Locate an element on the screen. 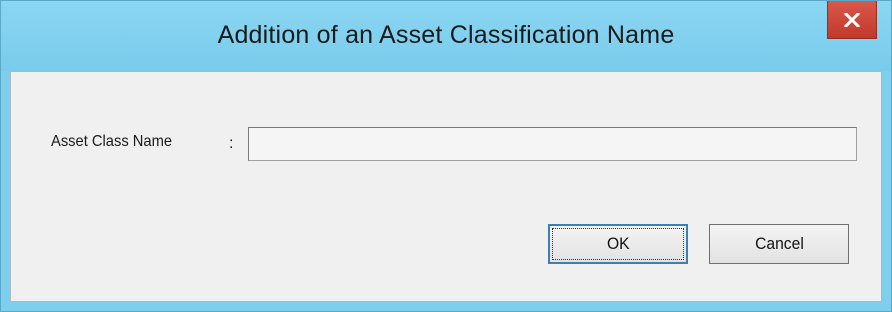 The image size is (892, 312). close-button is located at coordinates (852, 20).